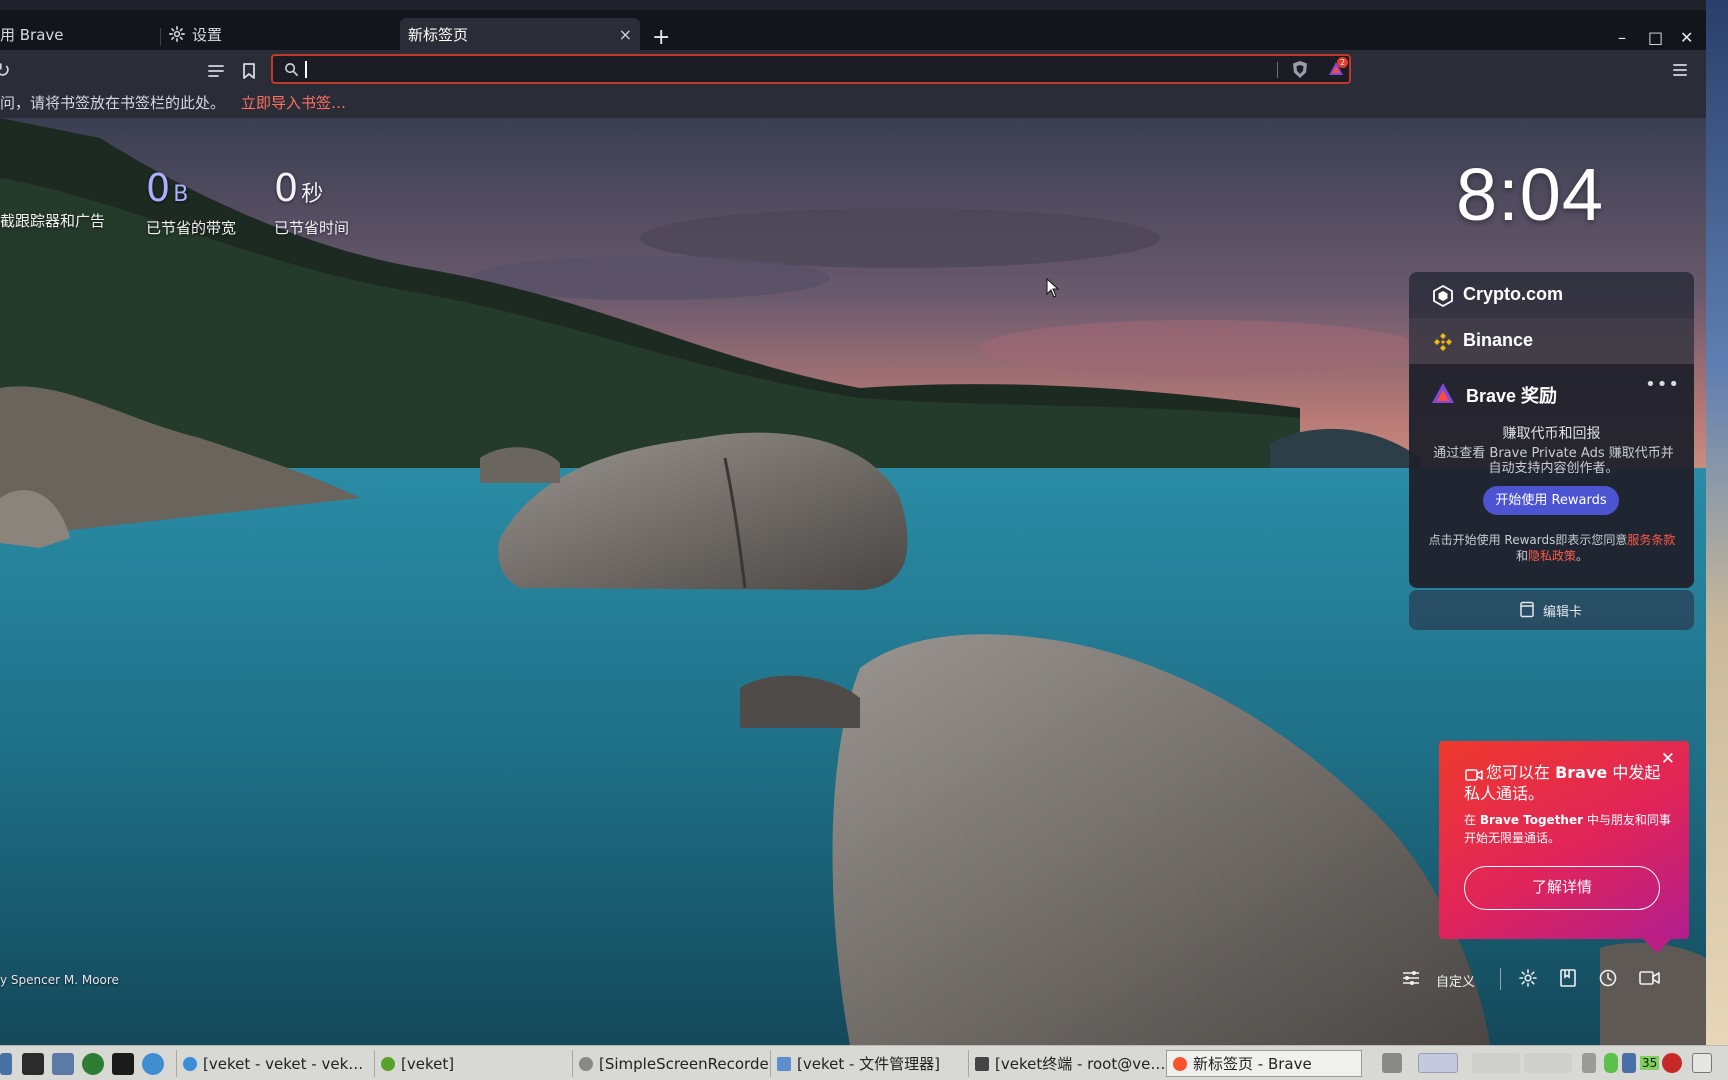 The width and height of the screenshot is (1728, 1080). I want to click on clipboard-tray-icon, so click(1702, 1063).